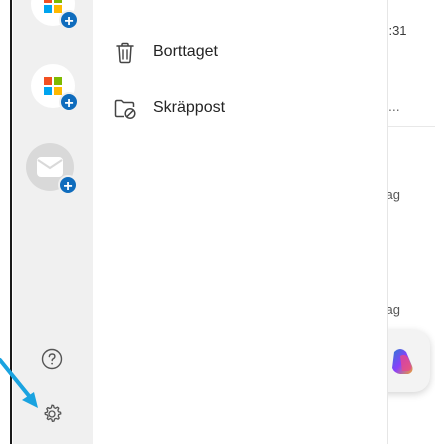 This screenshot has width=435, height=444. Describe the element at coordinates (125, 53) in the screenshot. I see `trash-icon` at that location.